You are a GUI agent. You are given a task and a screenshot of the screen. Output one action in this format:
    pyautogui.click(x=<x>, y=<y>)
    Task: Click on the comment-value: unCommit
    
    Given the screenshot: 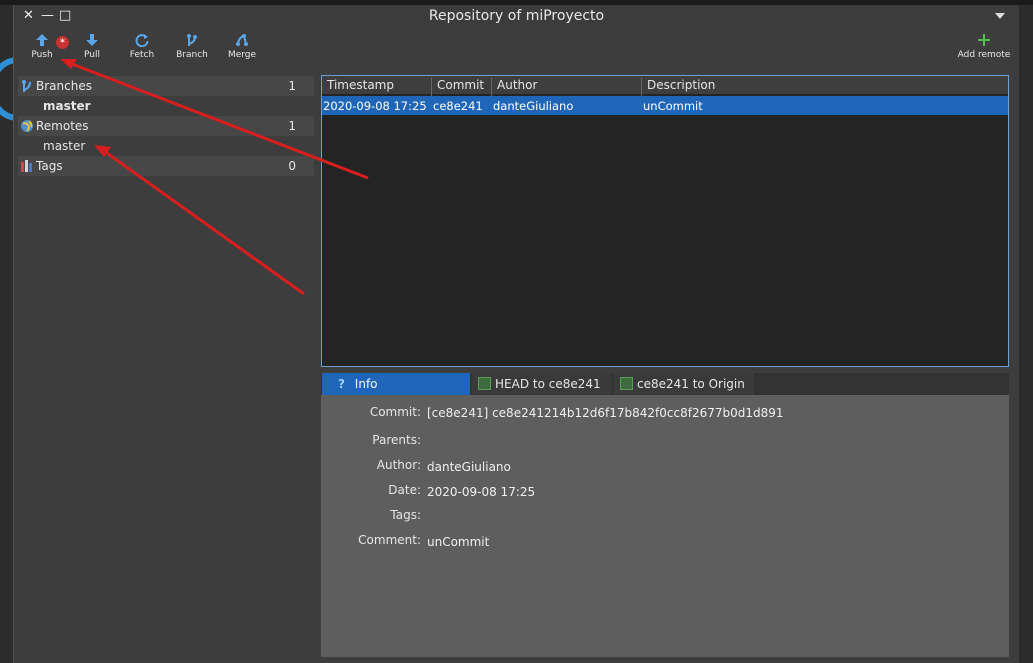 What is the action you would take?
    pyautogui.click(x=458, y=542)
    